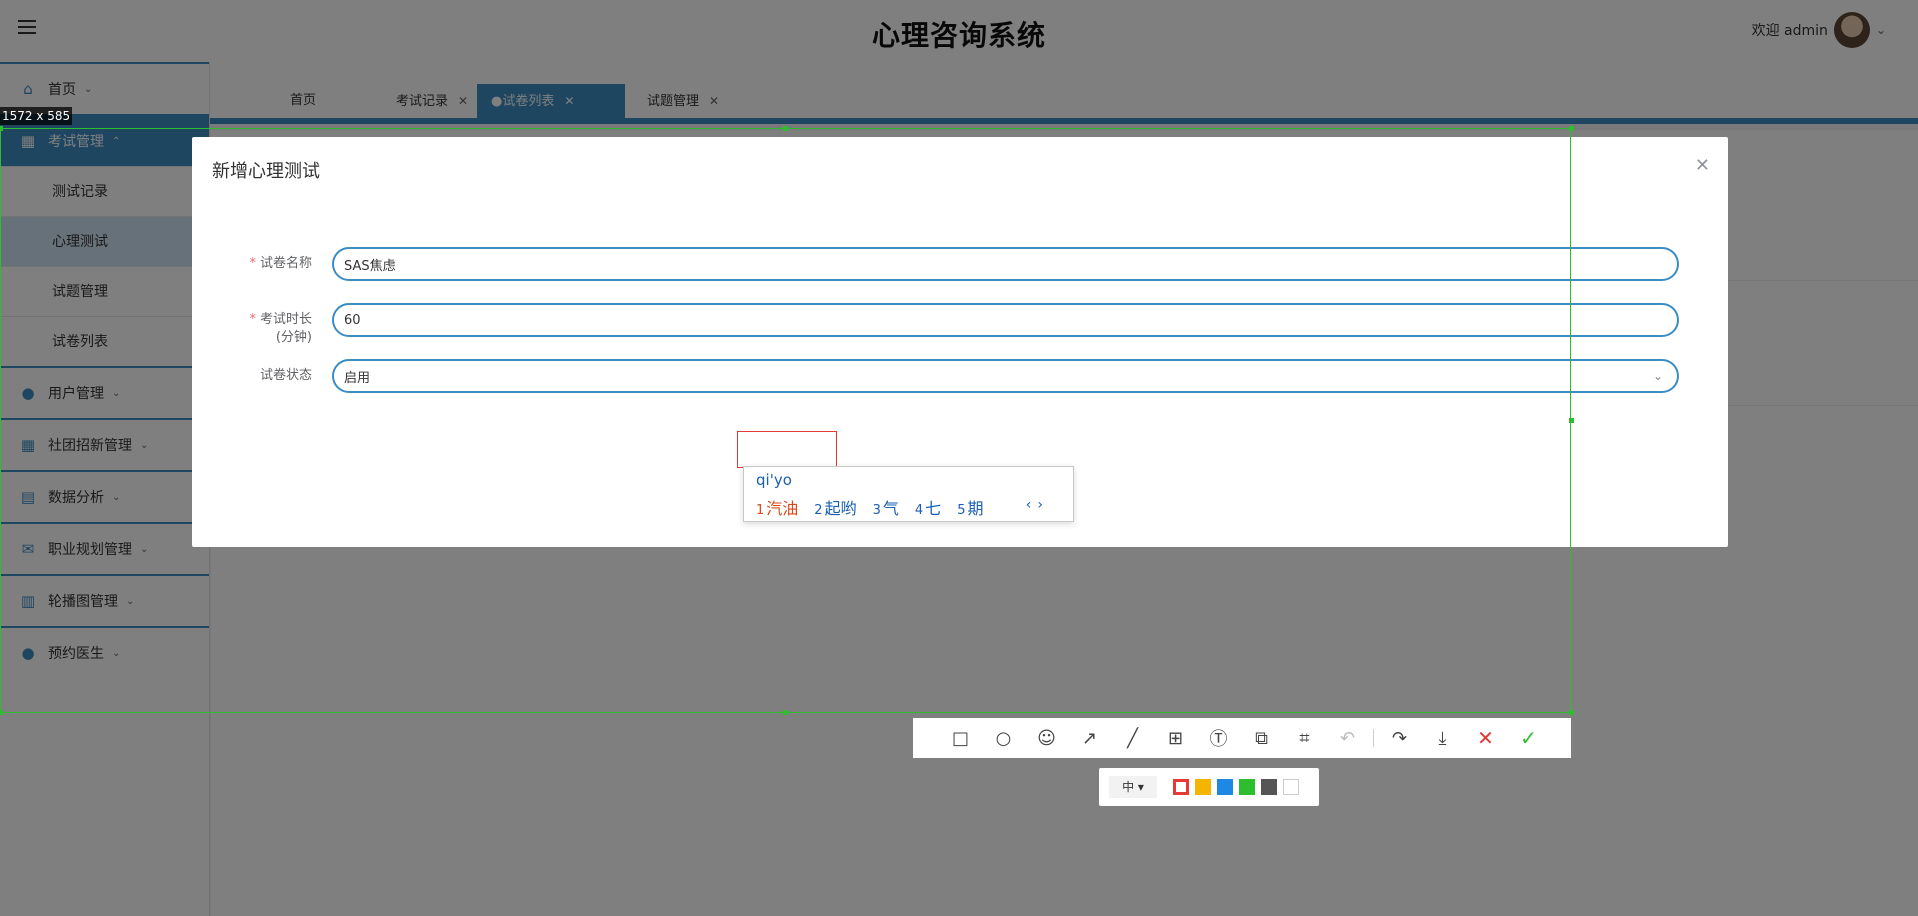  Describe the element at coordinates (1181, 787) in the screenshot. I see `color-swatch-red` at that location.